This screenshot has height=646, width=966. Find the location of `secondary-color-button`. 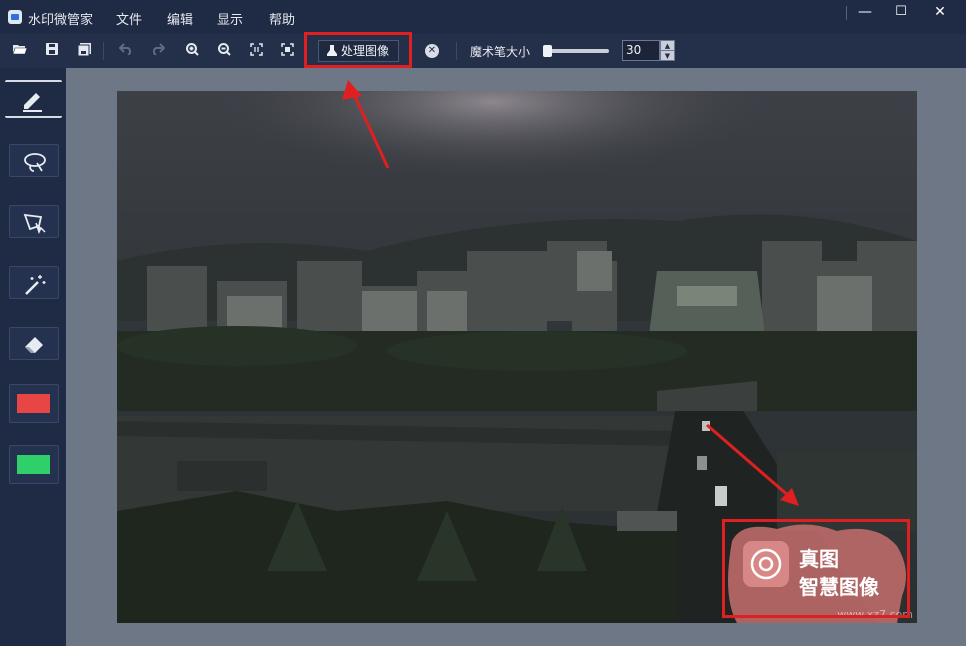

secondary-color-button is located at coordinates (34, 464).